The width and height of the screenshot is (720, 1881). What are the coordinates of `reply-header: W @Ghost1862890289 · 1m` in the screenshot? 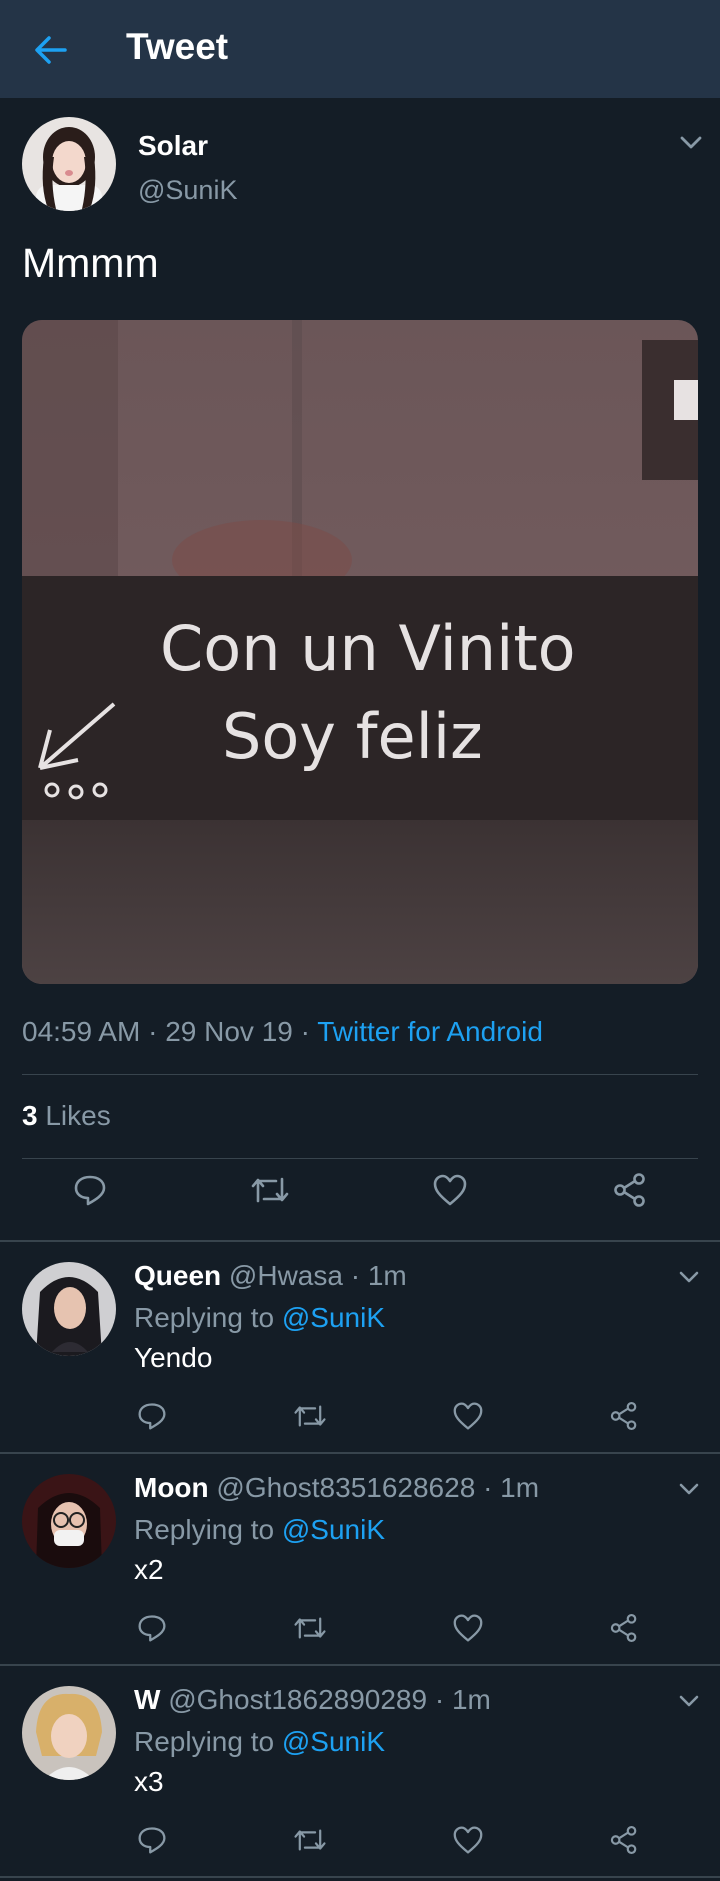 It's located at (312, 1700).